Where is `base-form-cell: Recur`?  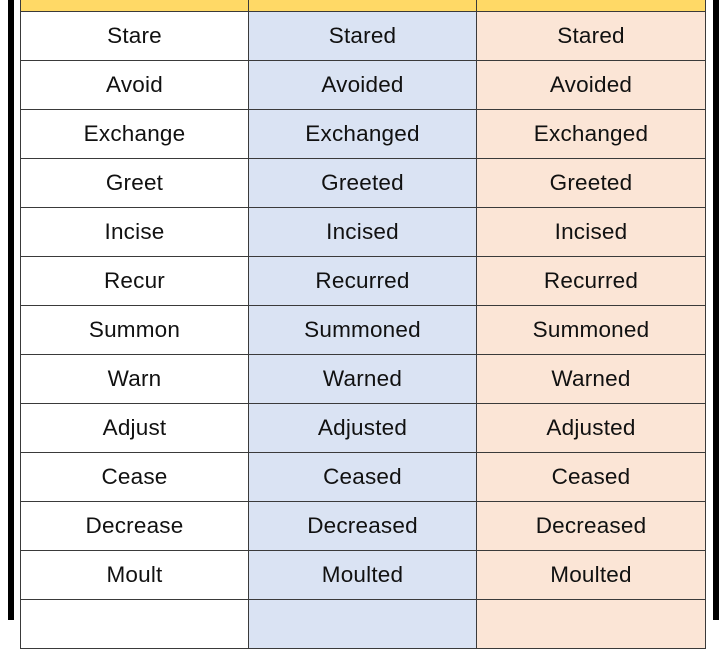
base-form-cell: Recur is located at coordinates (134, 281).